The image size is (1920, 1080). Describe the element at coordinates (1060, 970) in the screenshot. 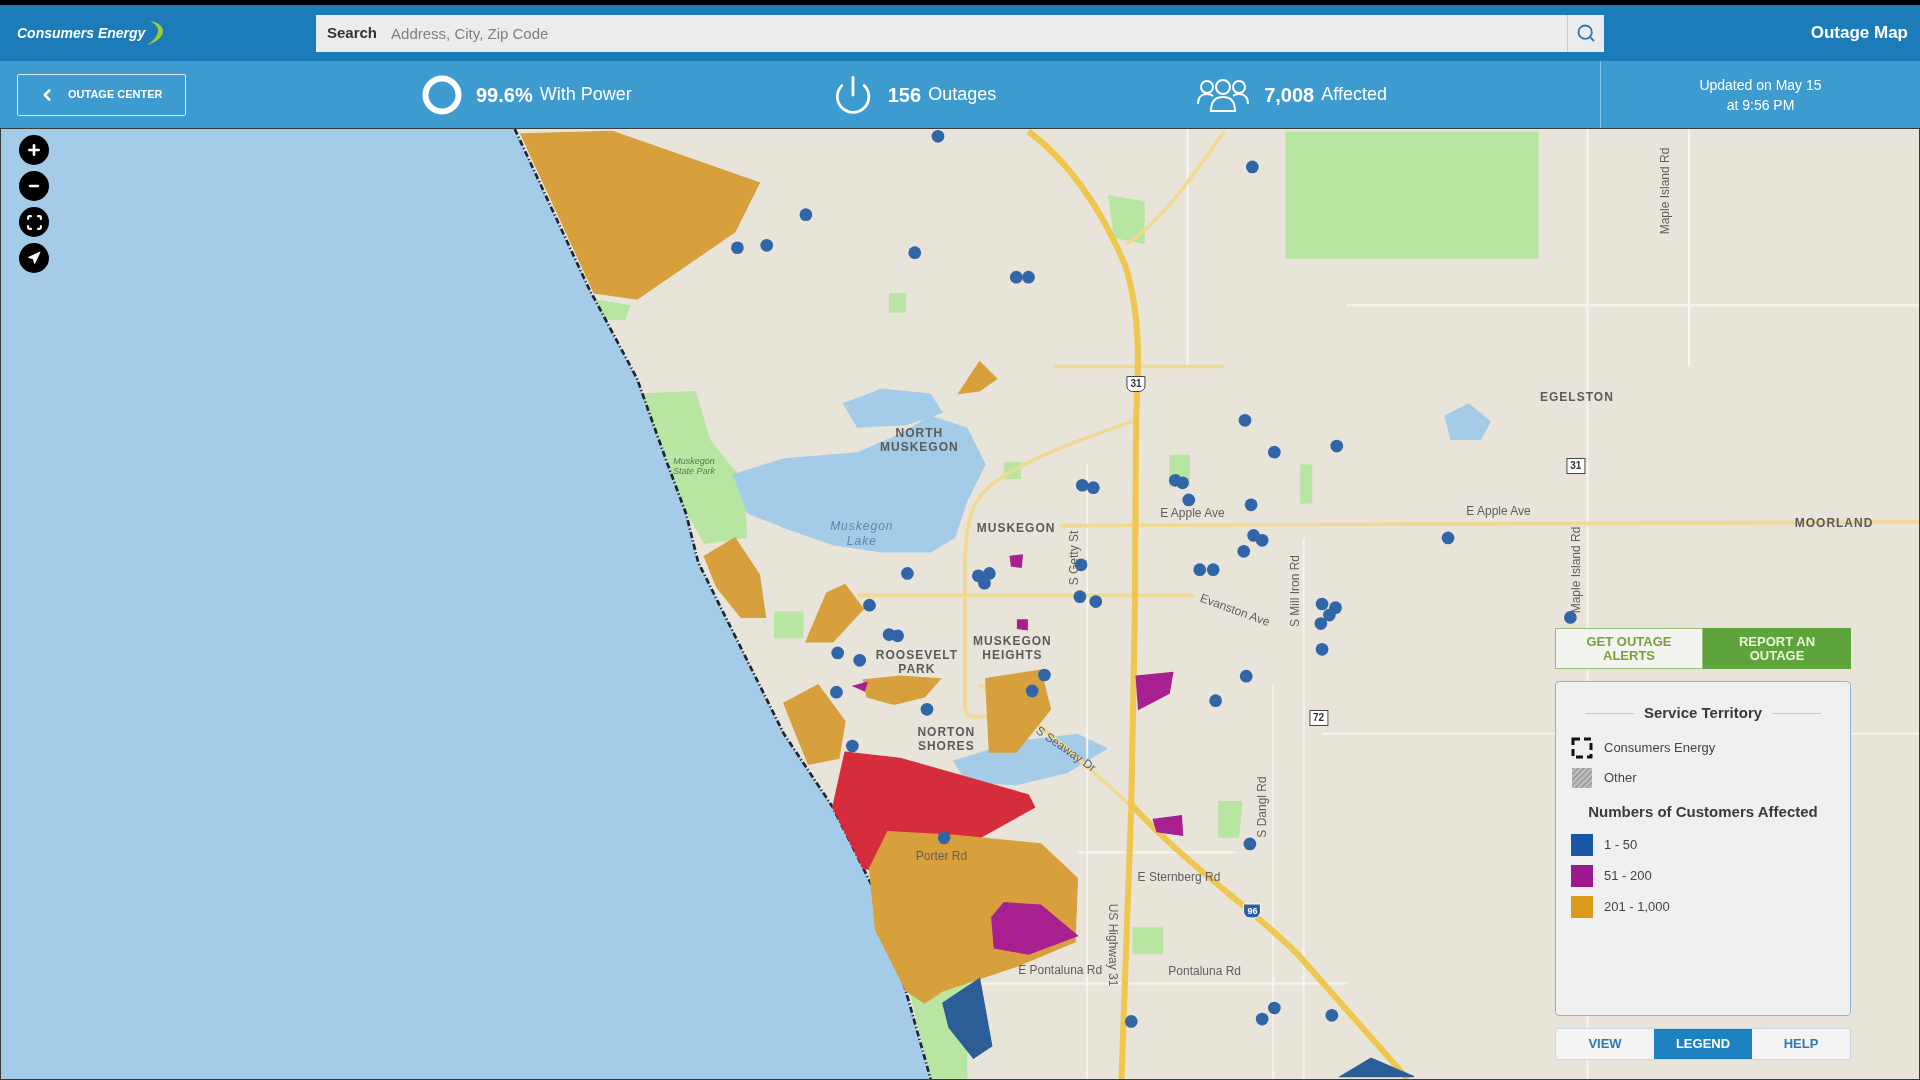

I see `street-label: E Pontaluna Rd` at that location.